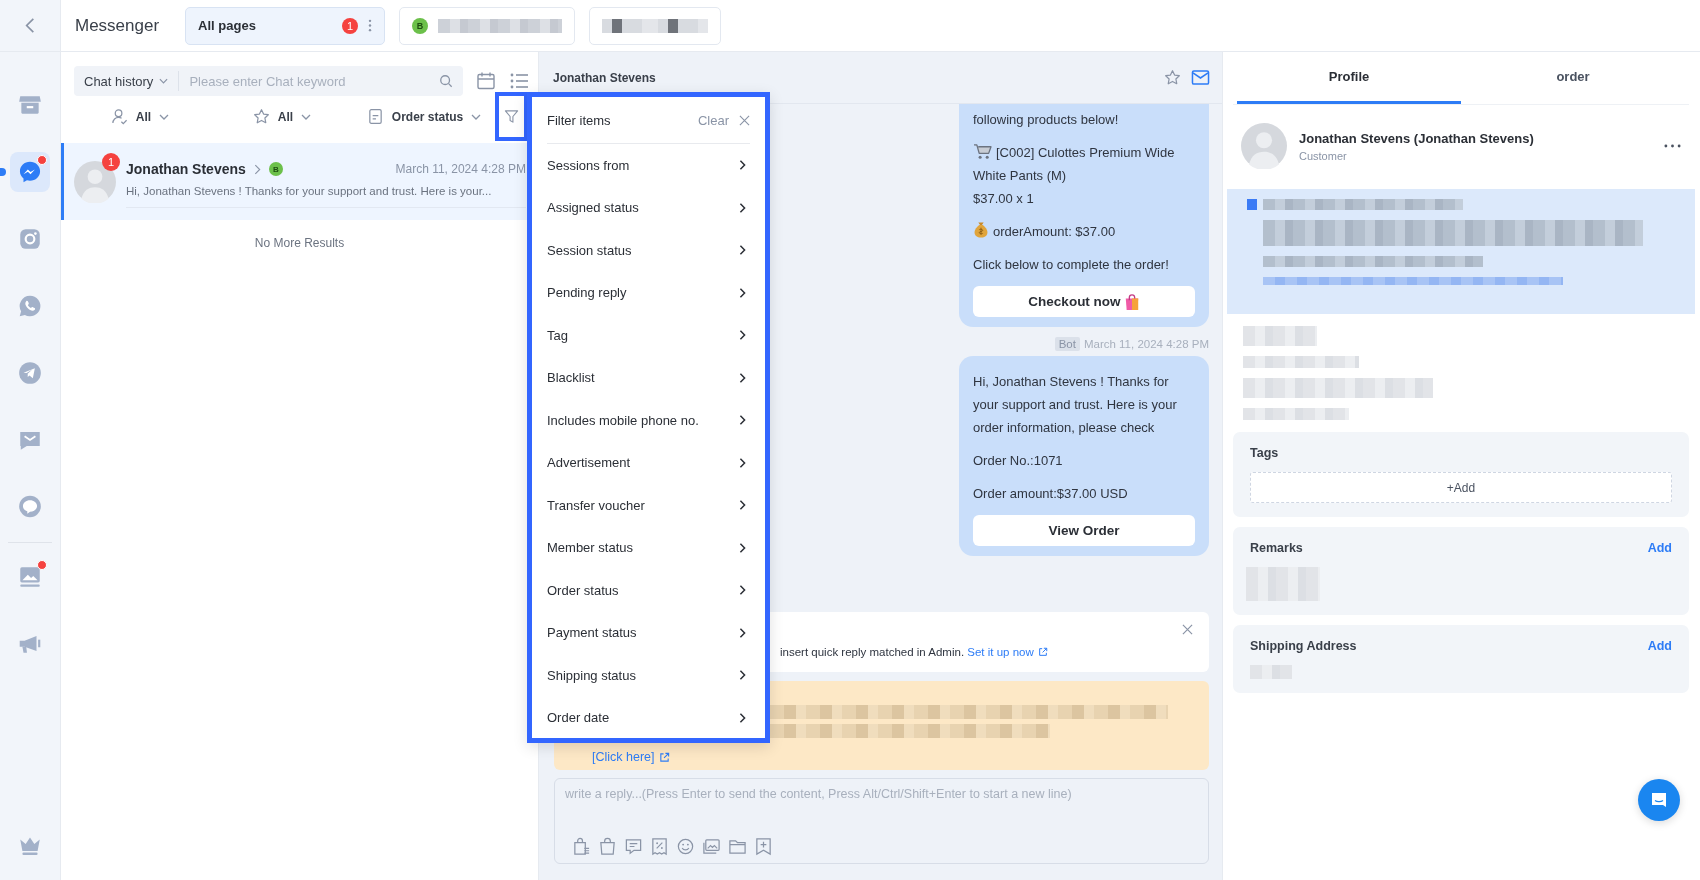 This screenshot has width=1700, height=880. I want to click on emoji-icon, so click(685, 846).